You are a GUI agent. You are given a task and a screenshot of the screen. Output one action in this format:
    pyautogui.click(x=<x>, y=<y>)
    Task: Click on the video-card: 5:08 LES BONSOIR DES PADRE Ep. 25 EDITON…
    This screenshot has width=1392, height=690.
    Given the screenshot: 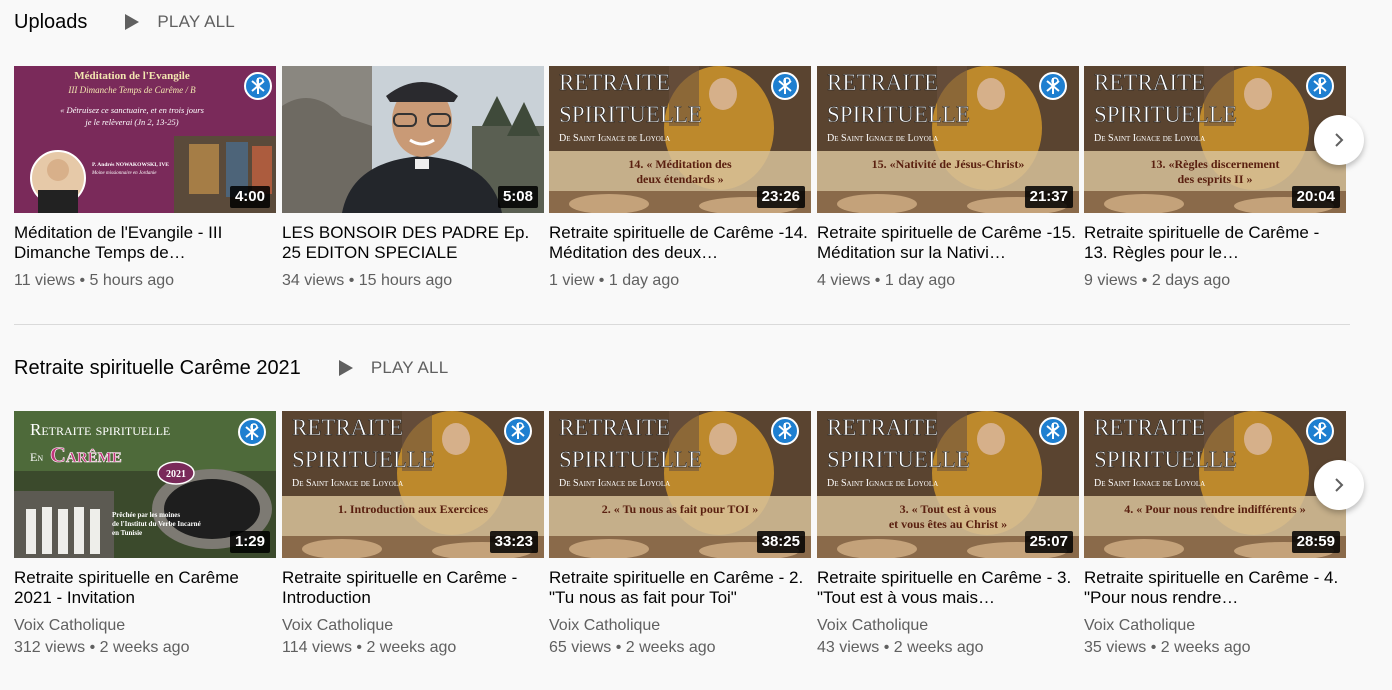 What is the action you would take?
    pyautogui.click(x=413, y=178)
    